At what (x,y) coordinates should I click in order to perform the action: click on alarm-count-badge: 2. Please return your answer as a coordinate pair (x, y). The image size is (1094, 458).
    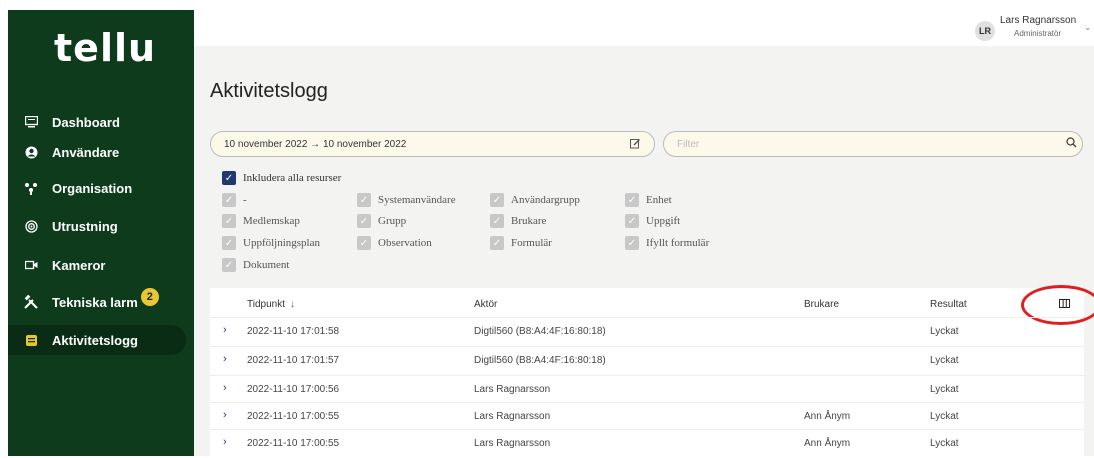
    Looking at the image, I should click on (149, 297).